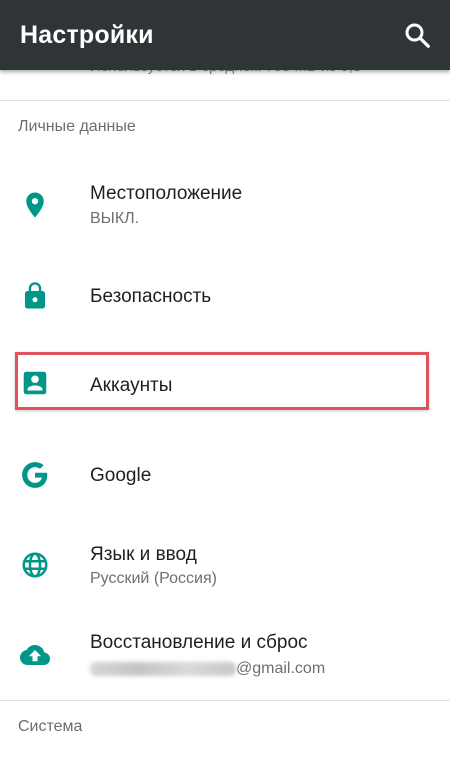 The height and width of the screenshot is (770, 450). I want to click on item-subtitle: Русский (Россия), so click(153, 578).